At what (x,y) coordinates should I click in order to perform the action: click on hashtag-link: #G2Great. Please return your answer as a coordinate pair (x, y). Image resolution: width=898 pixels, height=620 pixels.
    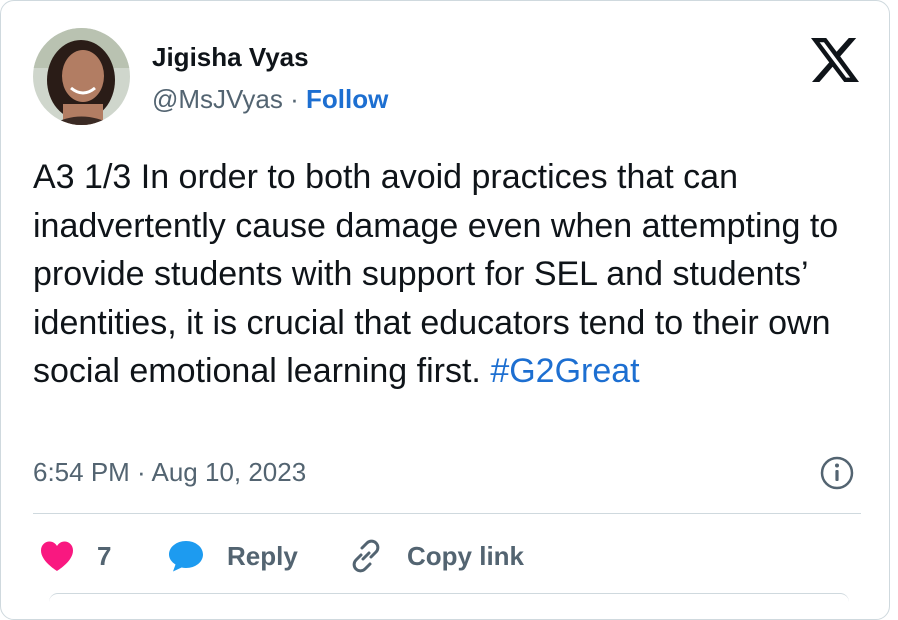
    Looking at the image, I should click on (564, 371).